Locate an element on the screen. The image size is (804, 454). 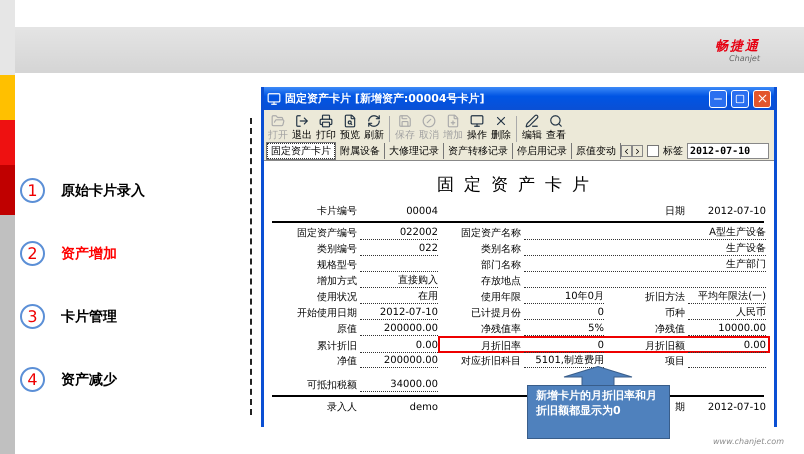
toolbar-button: 退出 is located at coordinates (302, 128).